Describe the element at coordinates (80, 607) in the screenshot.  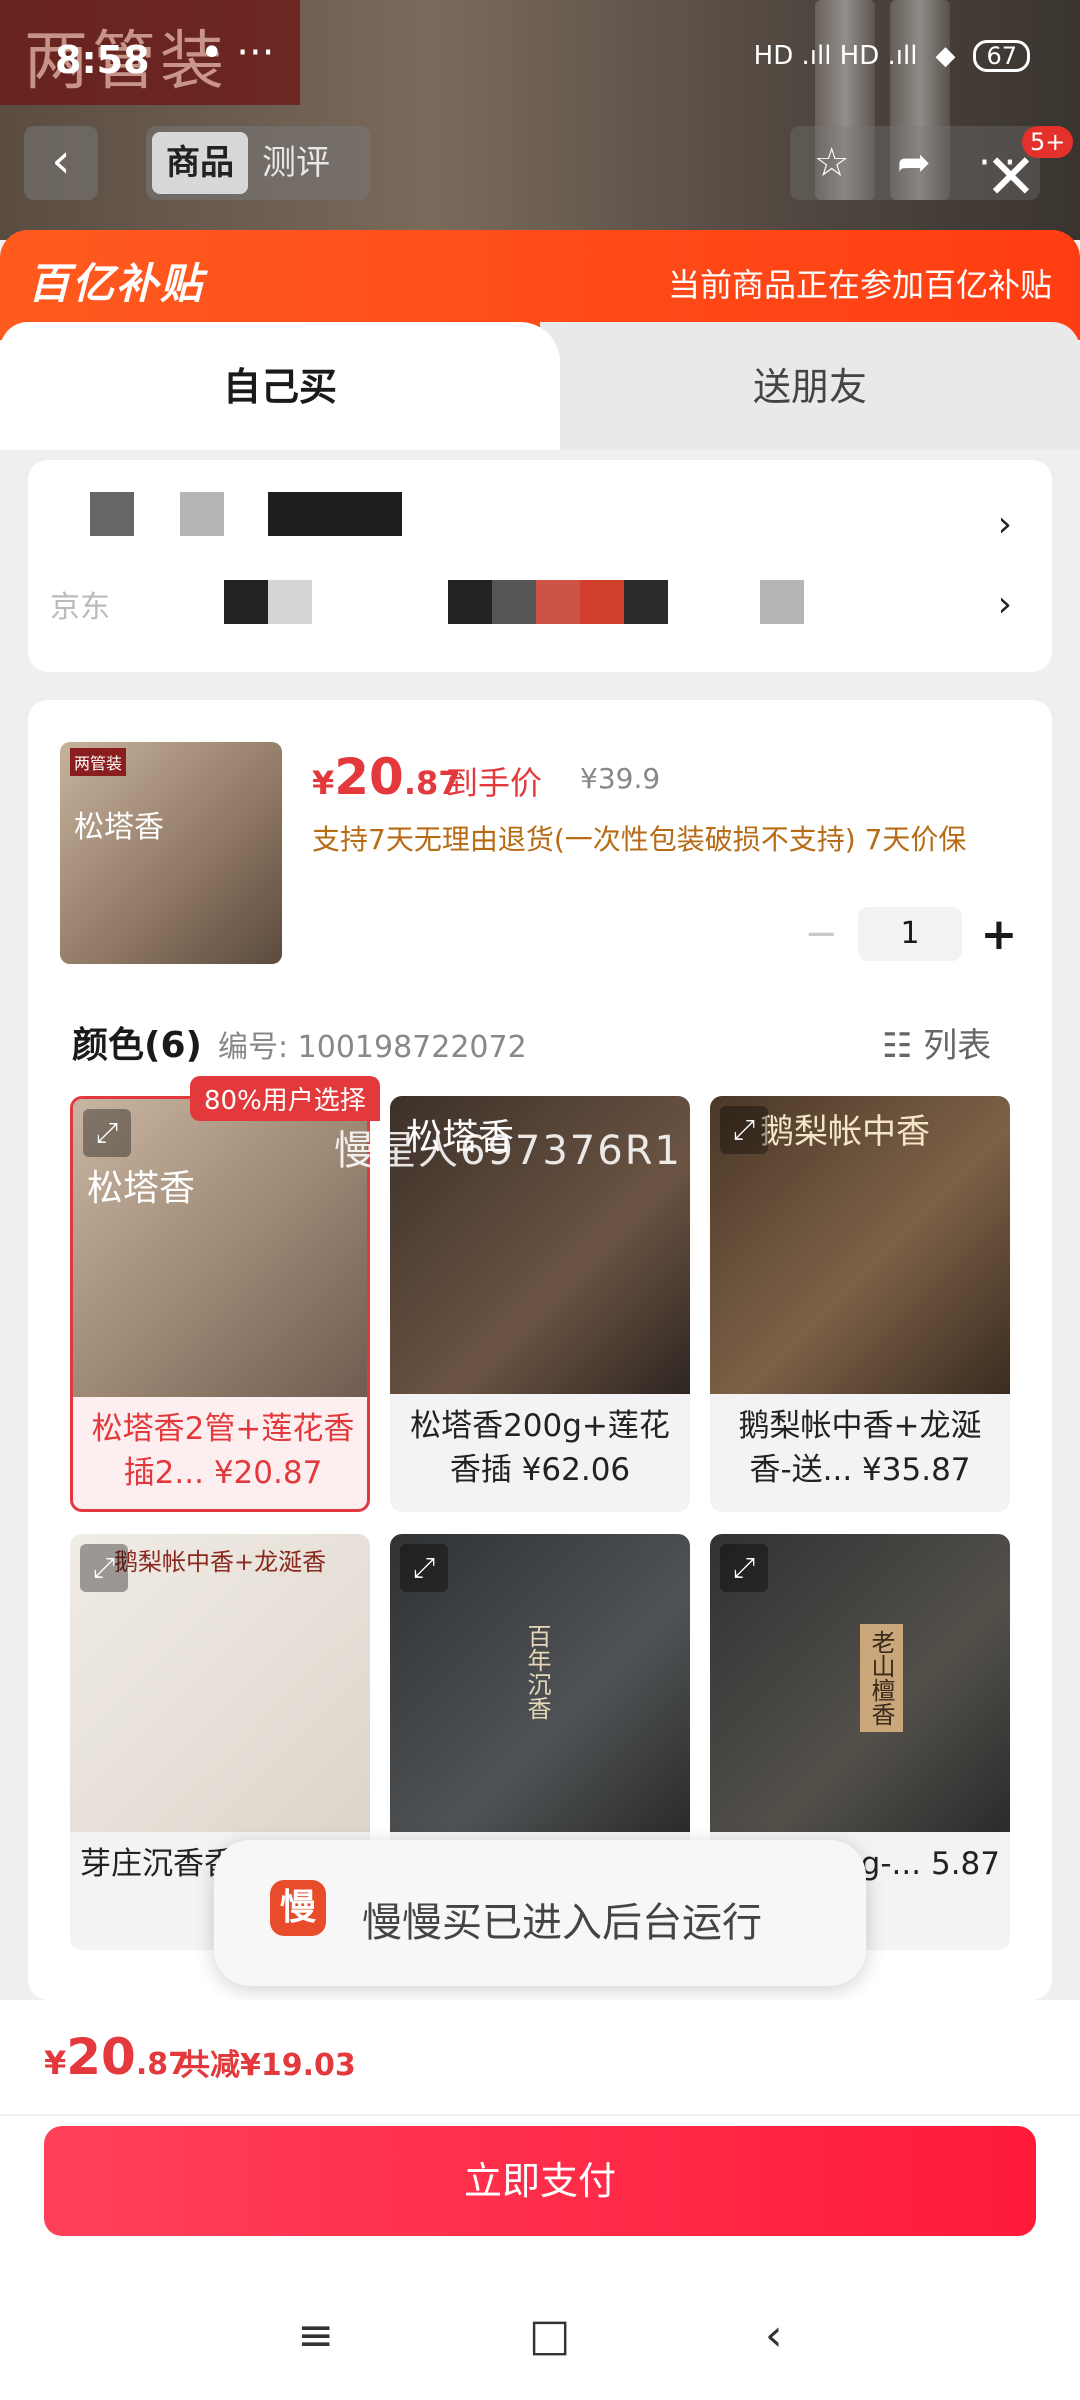
I see `address-partial-text: 京东` at that location.